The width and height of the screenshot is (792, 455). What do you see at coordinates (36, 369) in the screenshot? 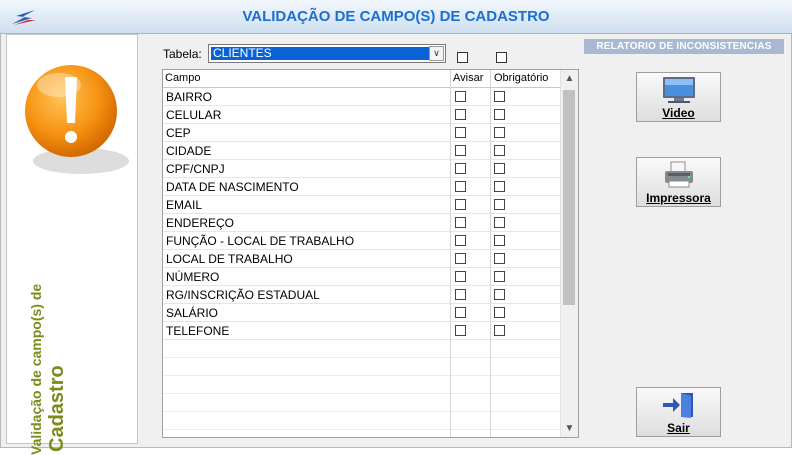
I see `side-title-line1: Validação de campo(s) de` at bounding box center [36, 369].